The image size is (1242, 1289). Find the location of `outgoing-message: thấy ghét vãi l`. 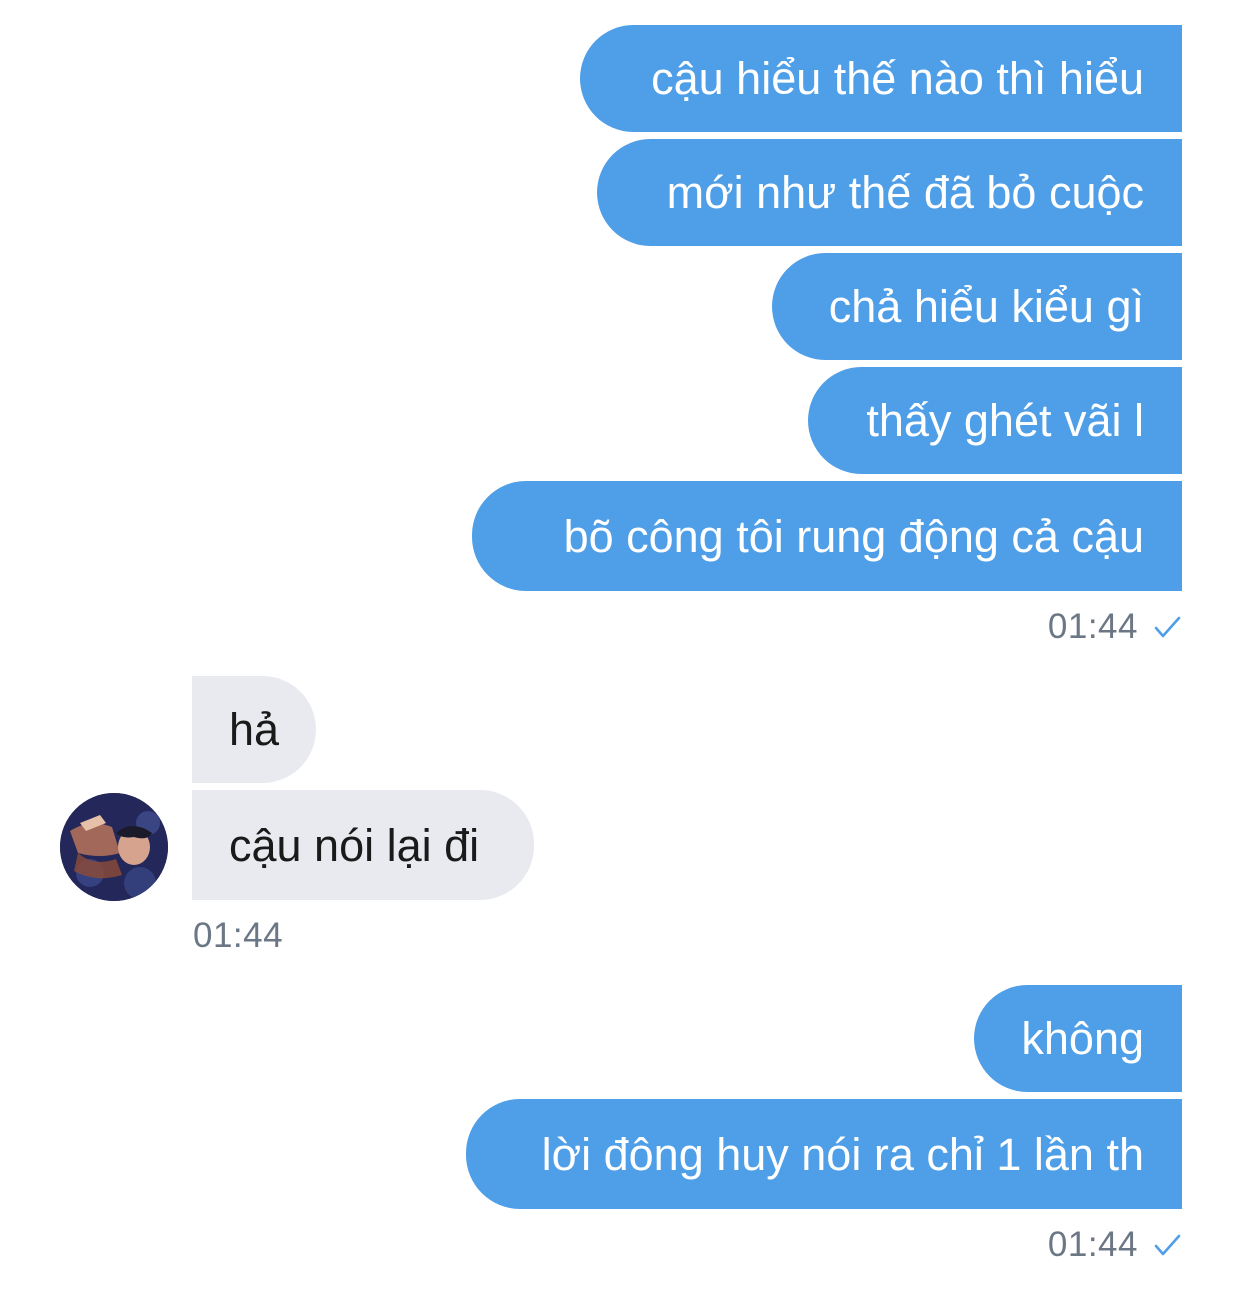

outgoing-message: thấy ghét vãi l is located at coordinates (995, 420).